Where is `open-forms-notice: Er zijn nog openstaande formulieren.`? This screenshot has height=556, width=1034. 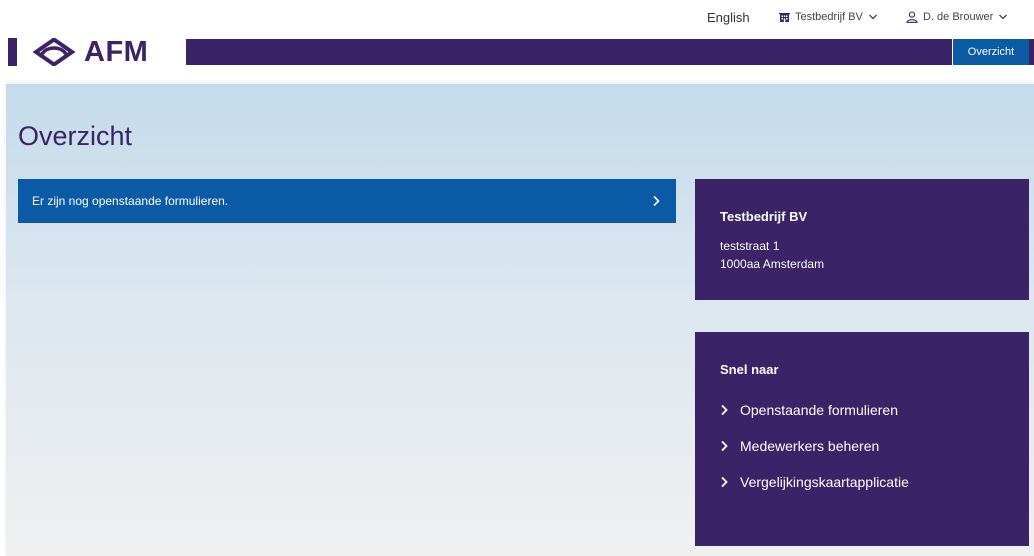 open-forms-notice: Er zijn nog openstaande formulieren. is located at coordinates (347, 201).